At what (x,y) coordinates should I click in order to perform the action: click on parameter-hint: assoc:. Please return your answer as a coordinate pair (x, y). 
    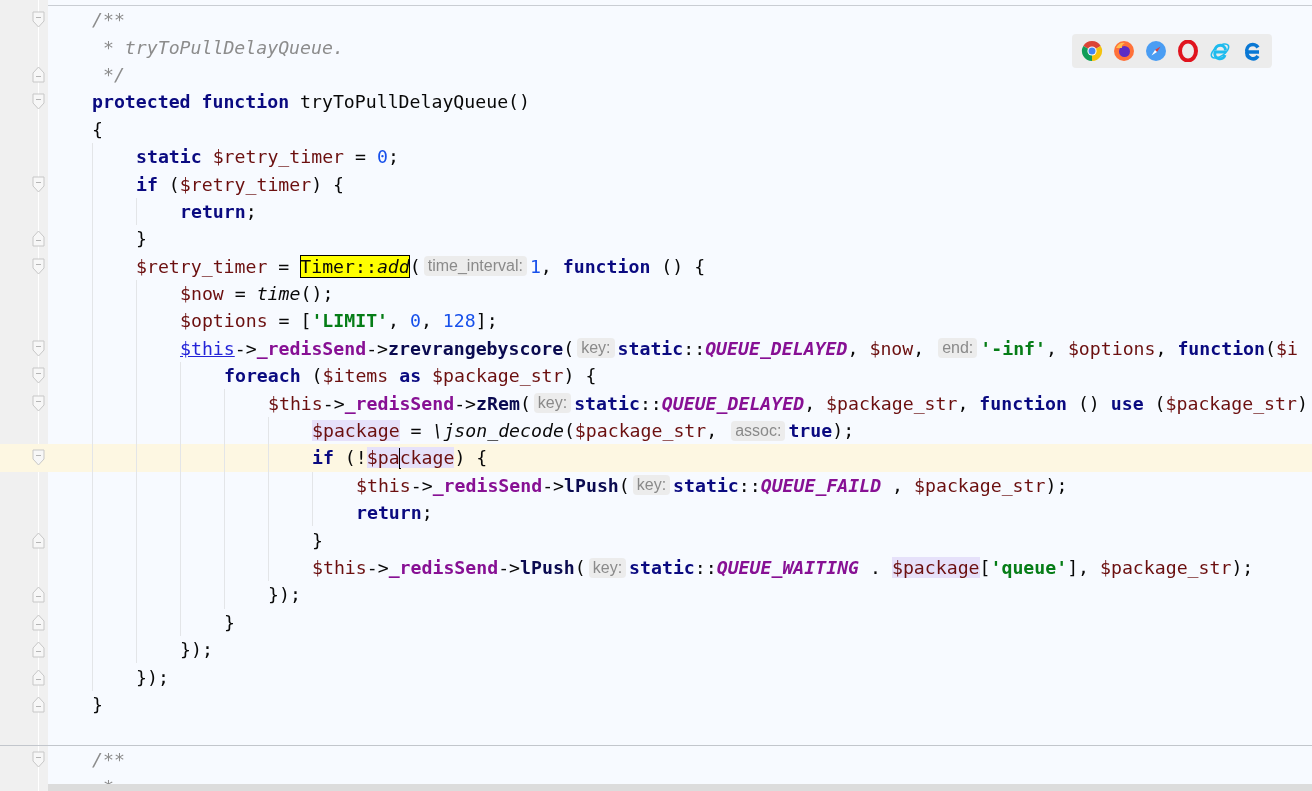
    Looking at the image, I should click on (758, 430).